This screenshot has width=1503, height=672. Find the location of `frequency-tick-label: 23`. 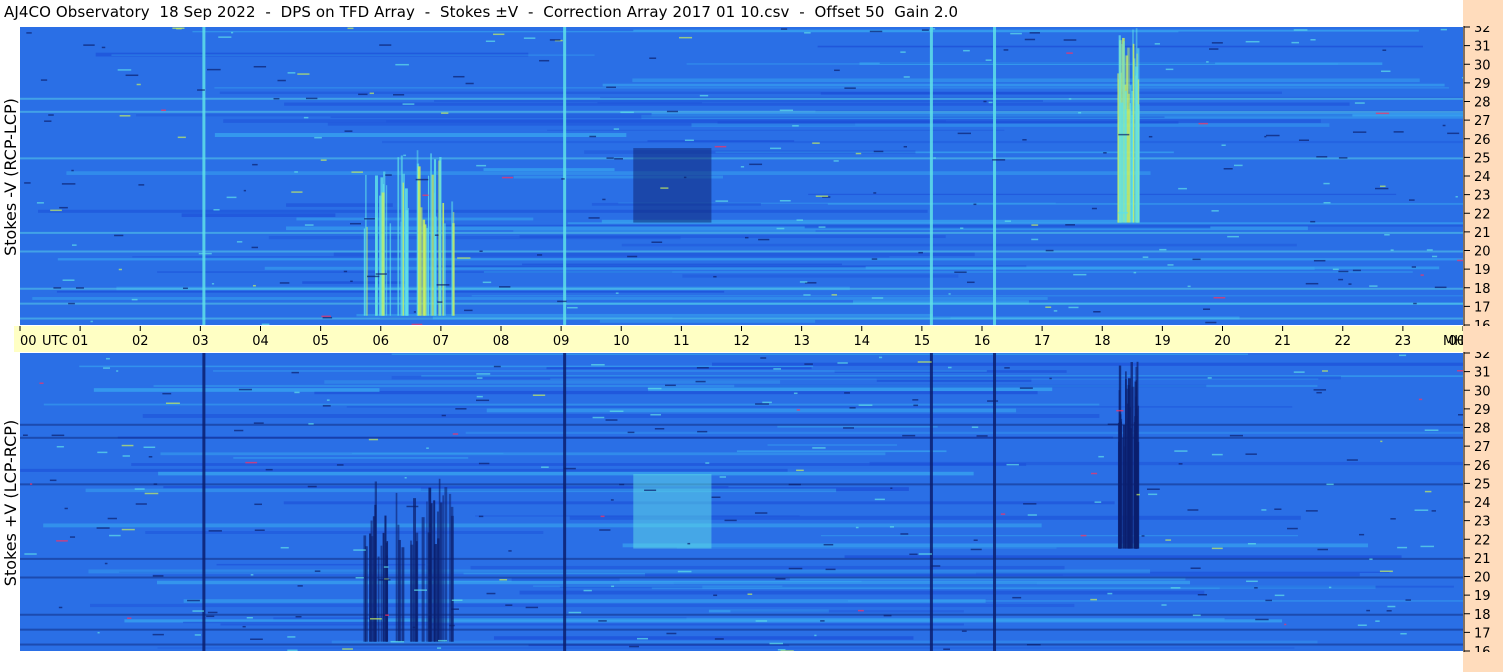

frequency-tick-label: 23 is located at coordinates (1482, 522).